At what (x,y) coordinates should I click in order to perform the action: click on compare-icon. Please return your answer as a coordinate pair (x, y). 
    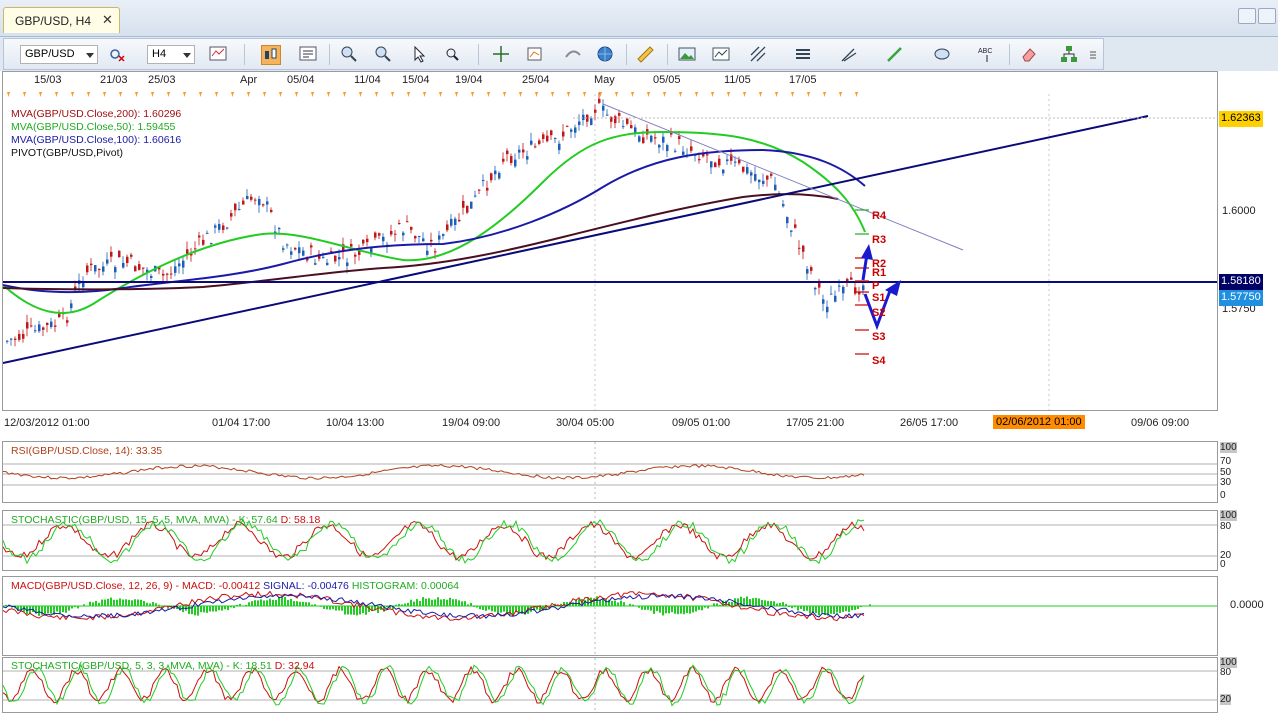
    Looking at the image, I should click on (117, 54).